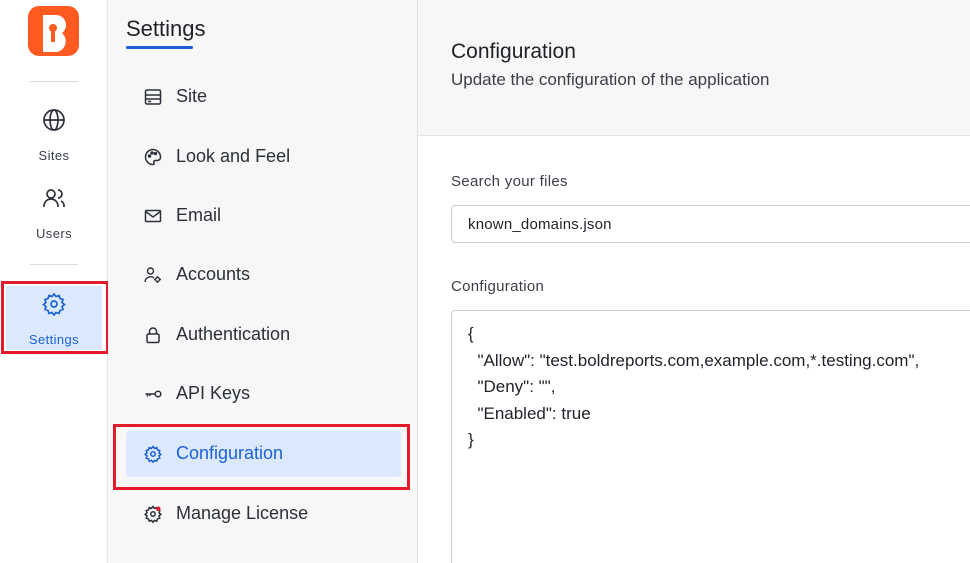 The width and height of the screenshot is (970, 563). I want to click on users-icon, so click(54, 198).